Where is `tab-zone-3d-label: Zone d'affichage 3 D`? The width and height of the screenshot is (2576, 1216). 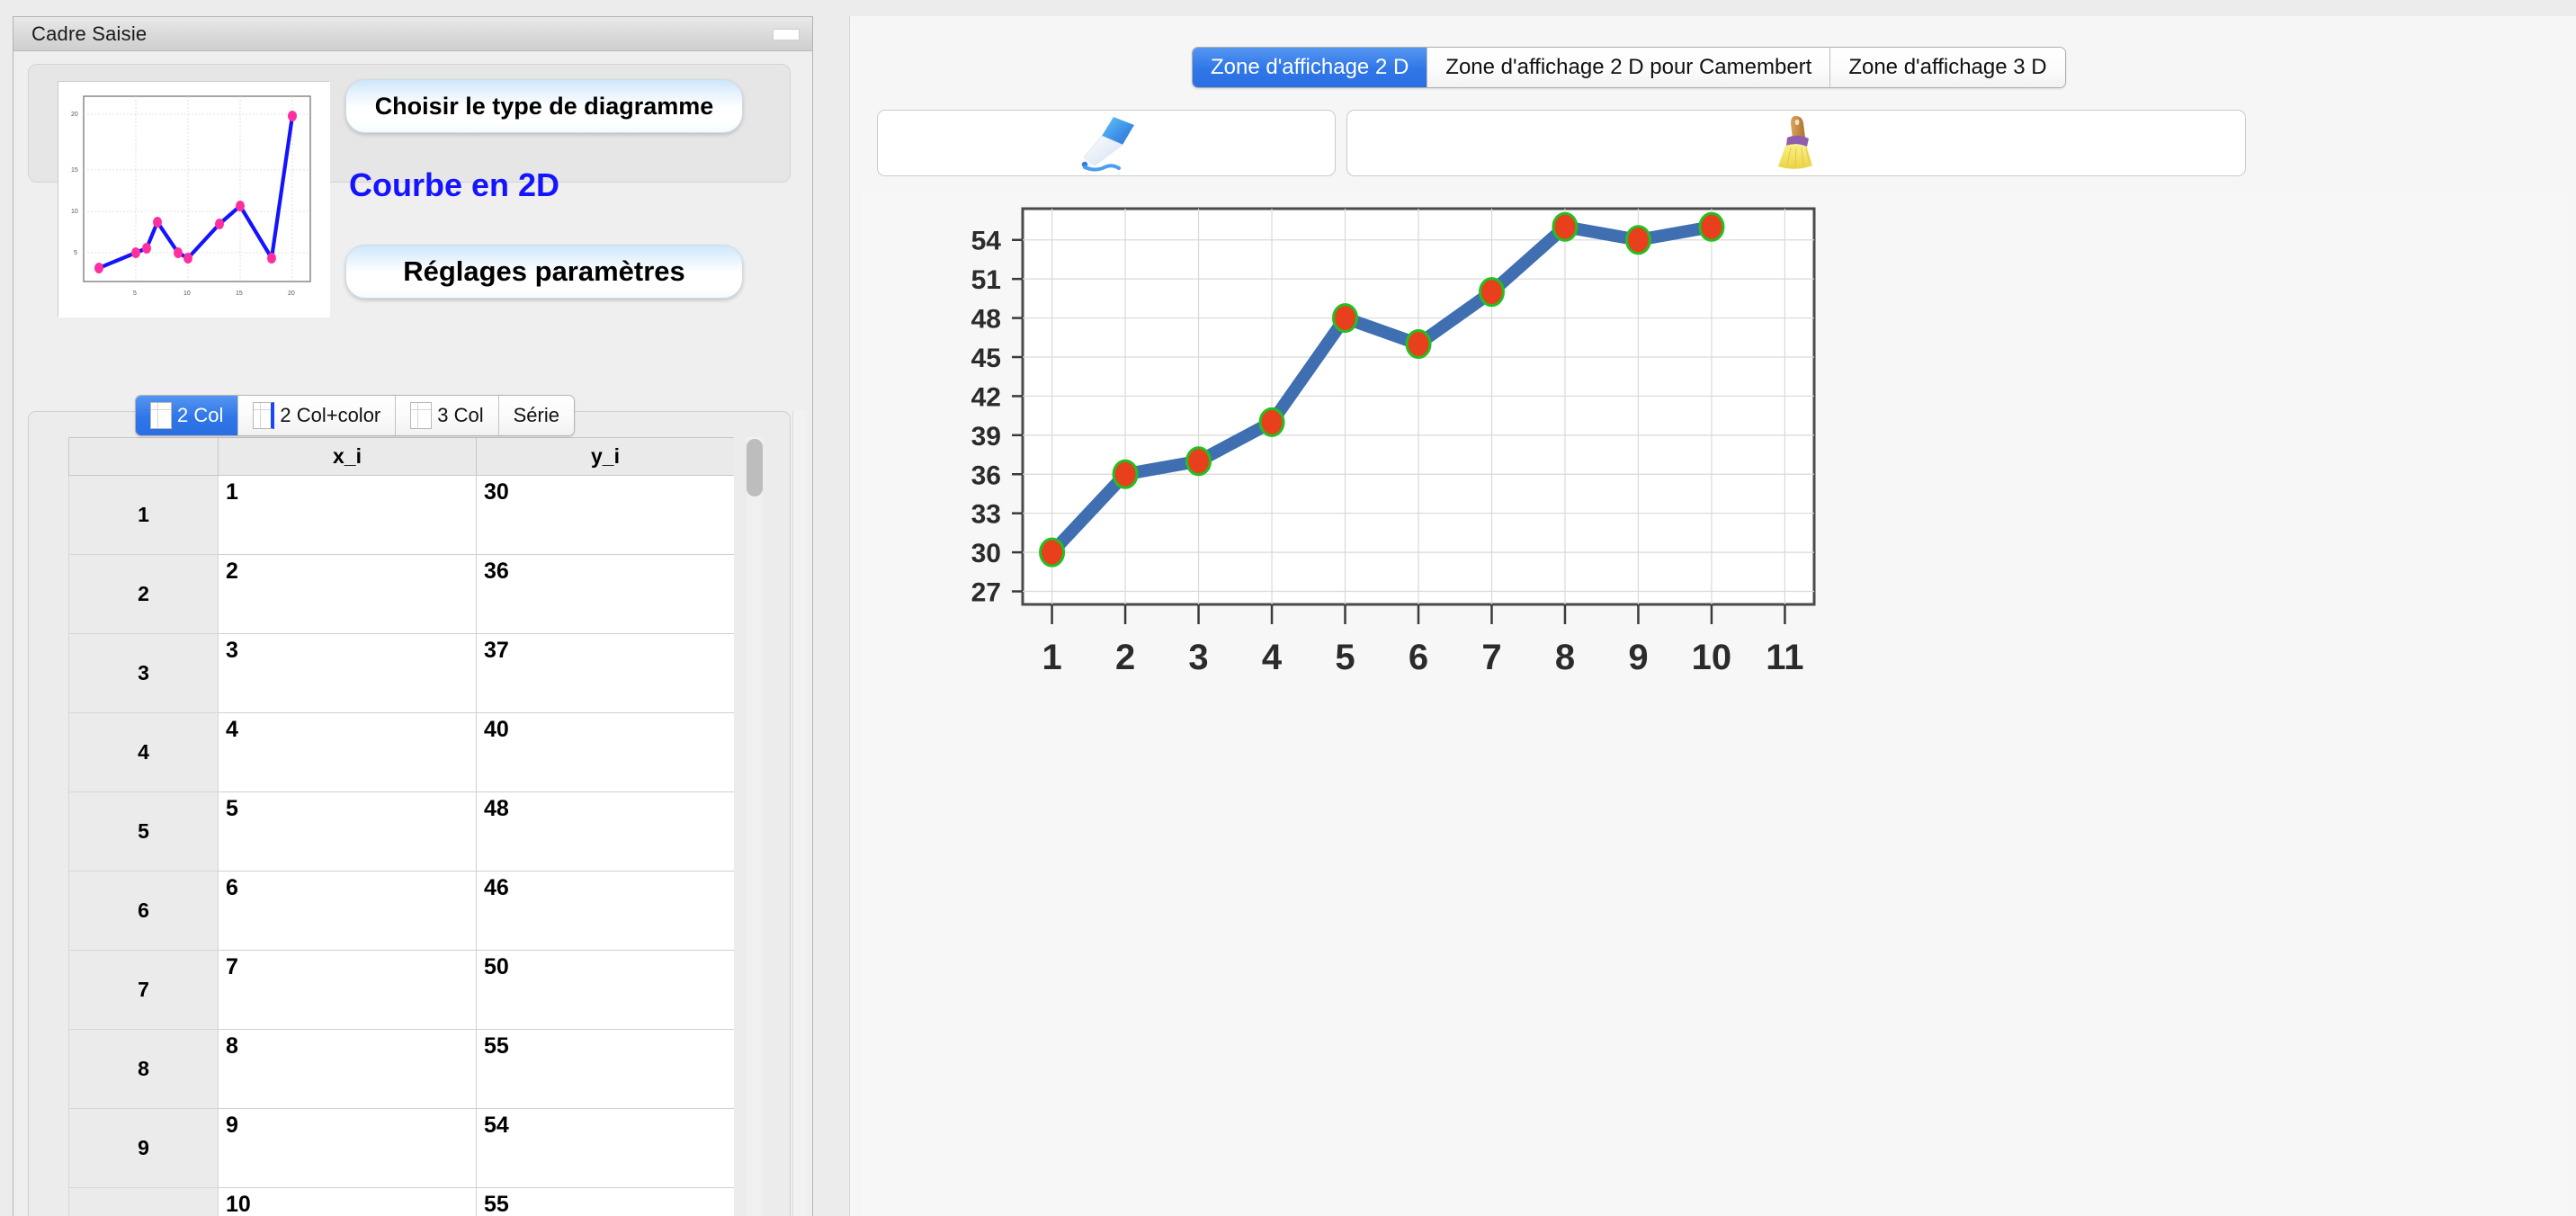 tab-zone-3d-label: Zone d'affichage 3 D is located at coordinates (1948, 67).